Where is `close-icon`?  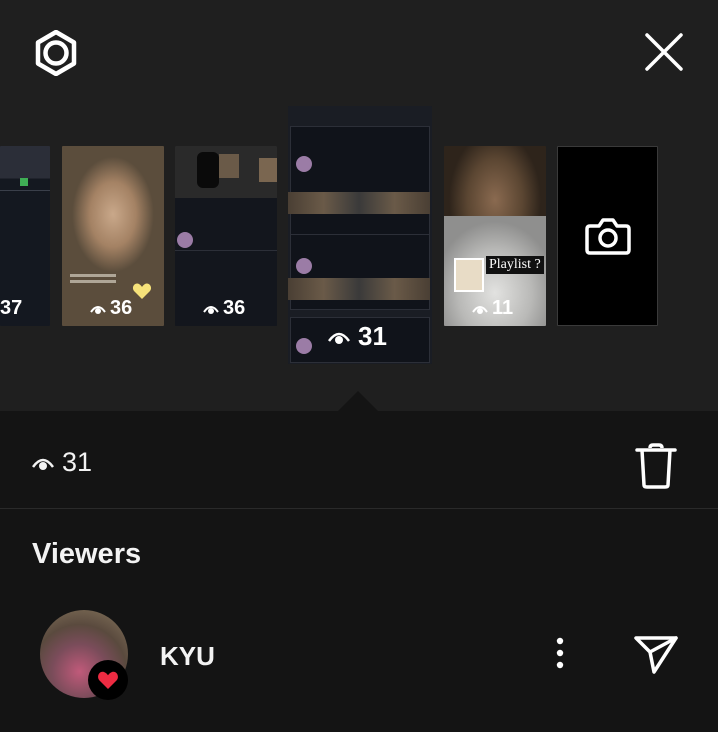 close-icon is located at coordinates (664, 52).